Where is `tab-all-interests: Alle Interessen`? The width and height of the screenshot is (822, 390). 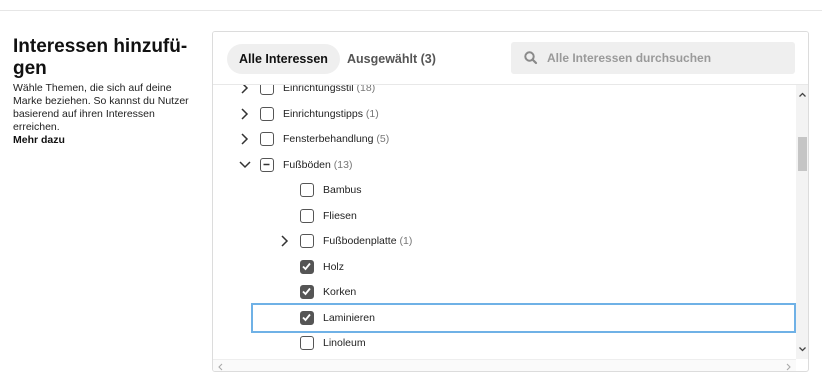
tab-all-interests: Alle Interessen is located at coordinates (283, 59).